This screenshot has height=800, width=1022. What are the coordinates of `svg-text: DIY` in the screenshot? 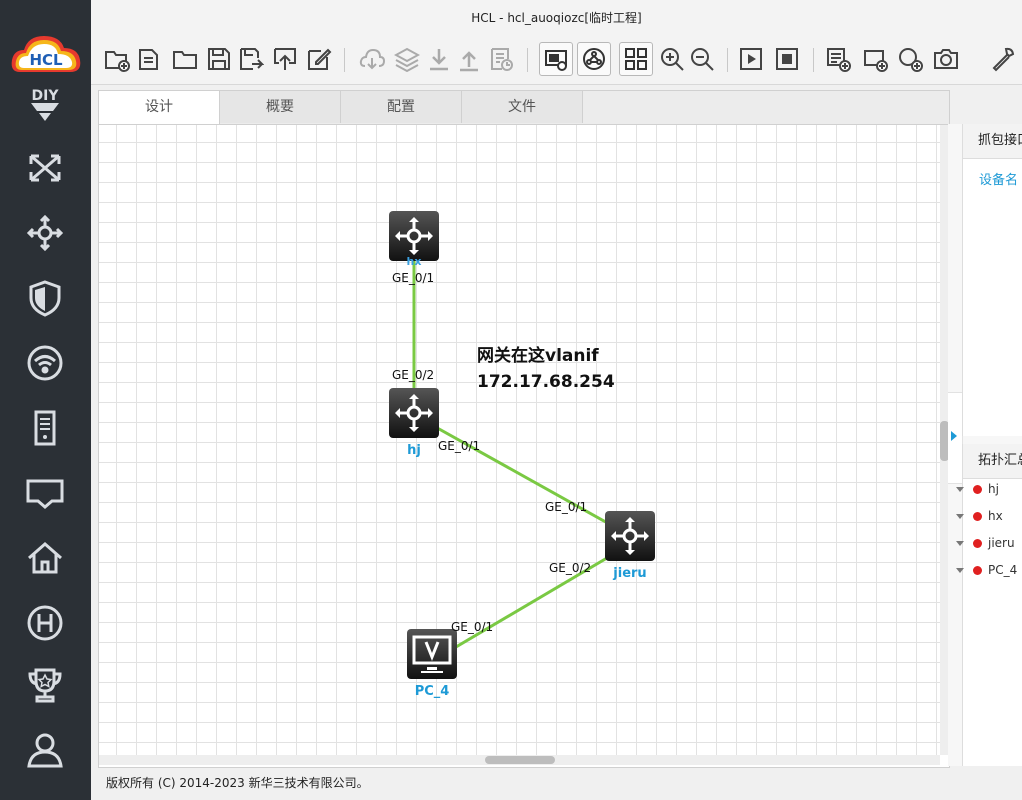 It's located at (46, 96).